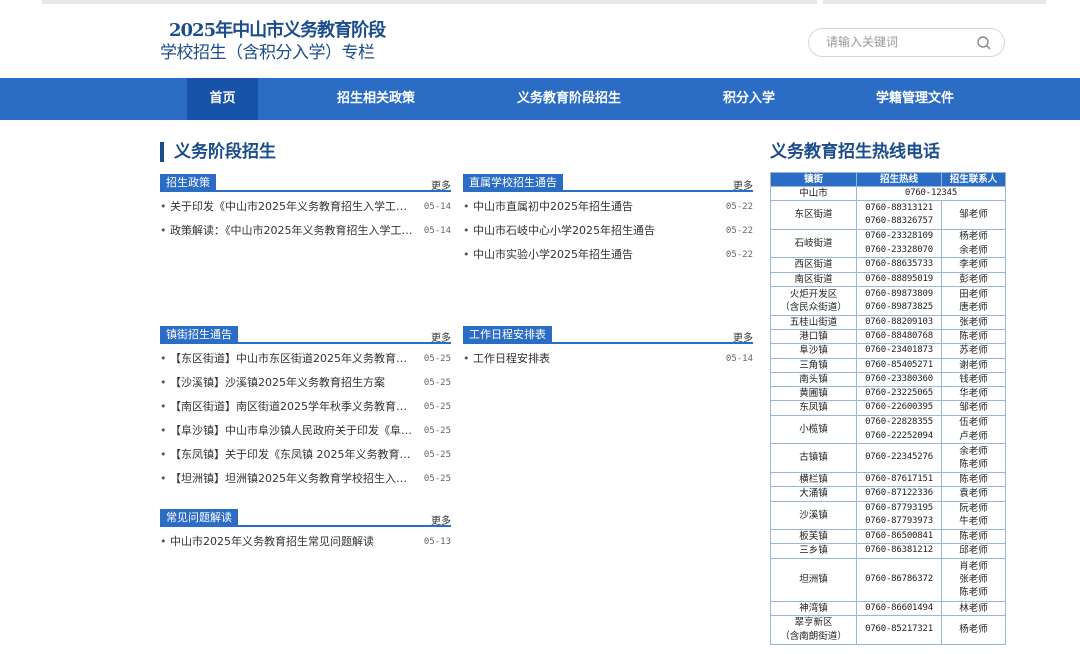  I want to click on news-item: • 中山市直属初中2025年招生通告 05-22, so click(608, 211).